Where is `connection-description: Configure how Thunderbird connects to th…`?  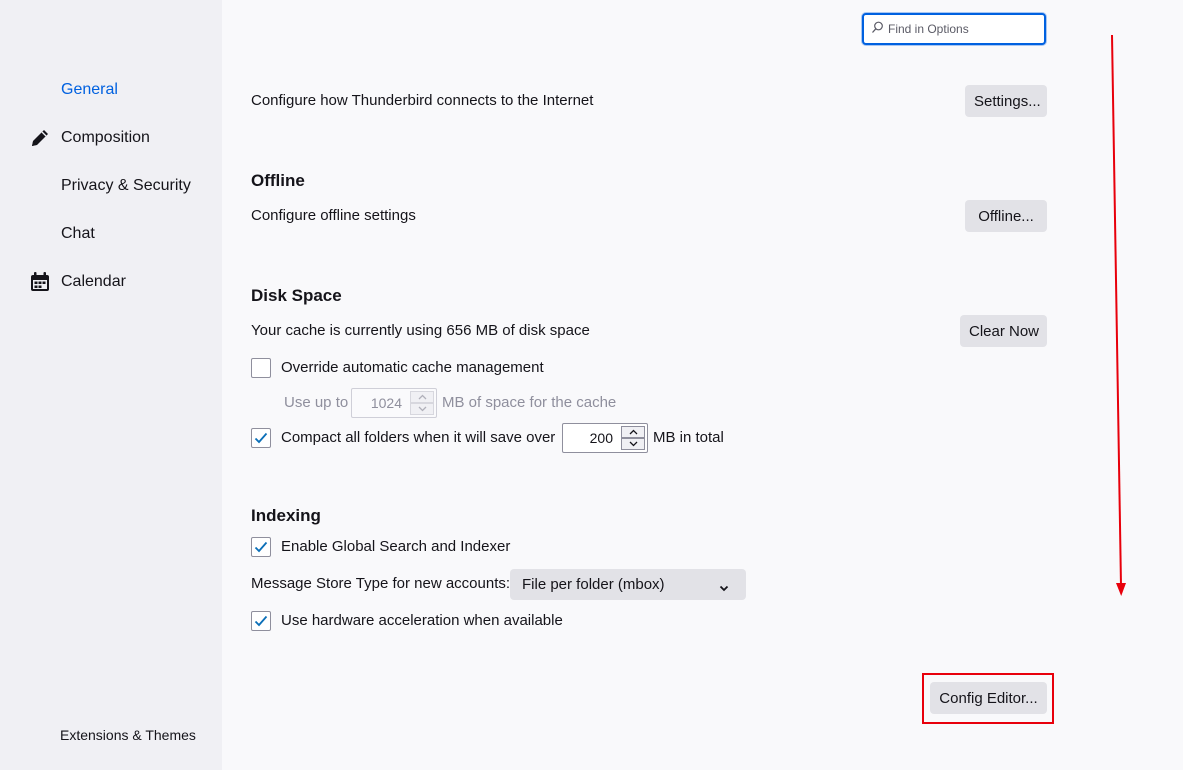 connection-description: Configure how Thunderbird connects to th… is located at coordinates (422, 100).